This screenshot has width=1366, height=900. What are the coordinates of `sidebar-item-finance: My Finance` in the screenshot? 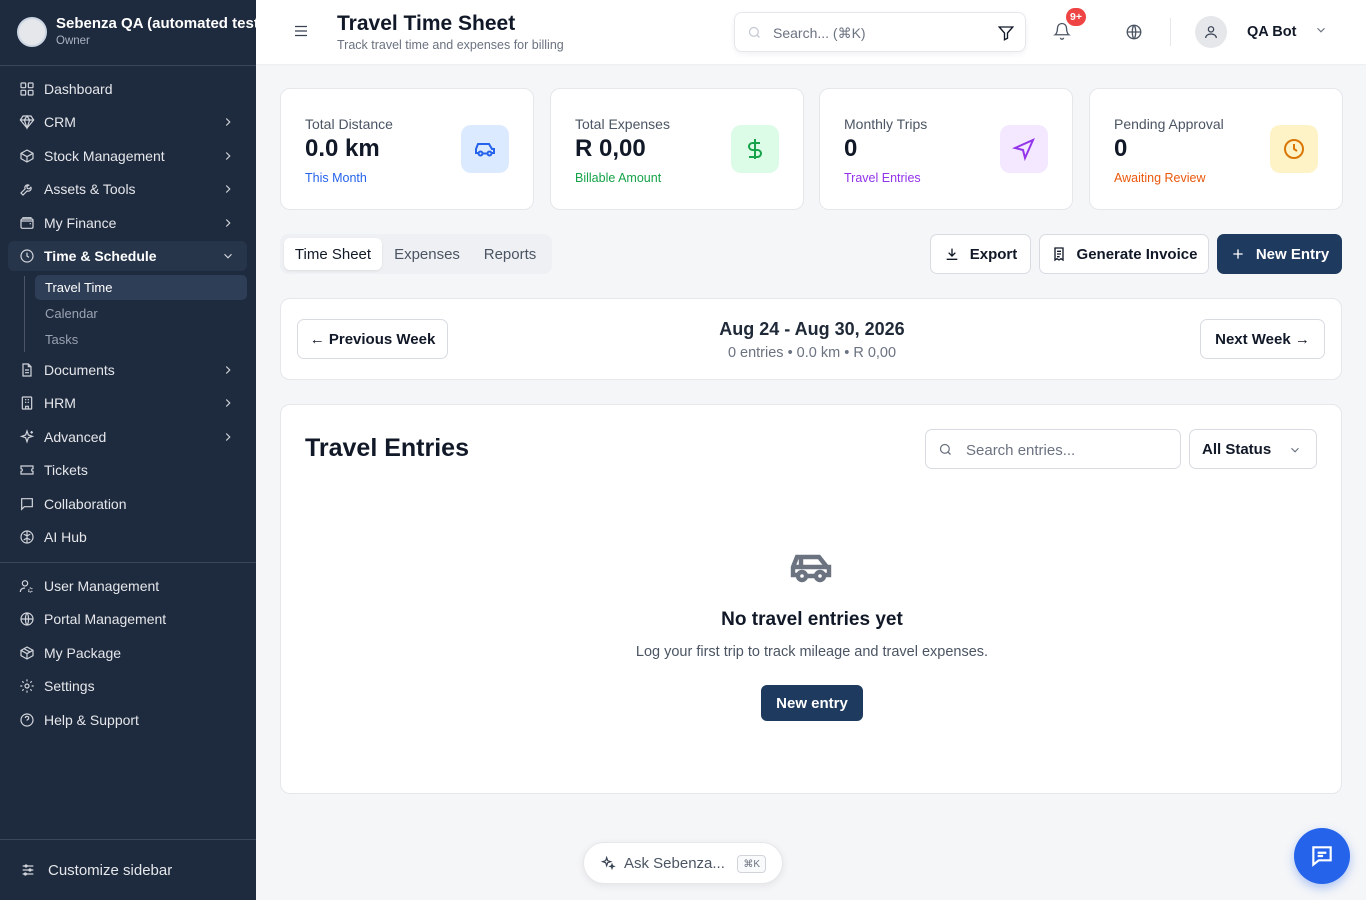 It's located at (127, 223).